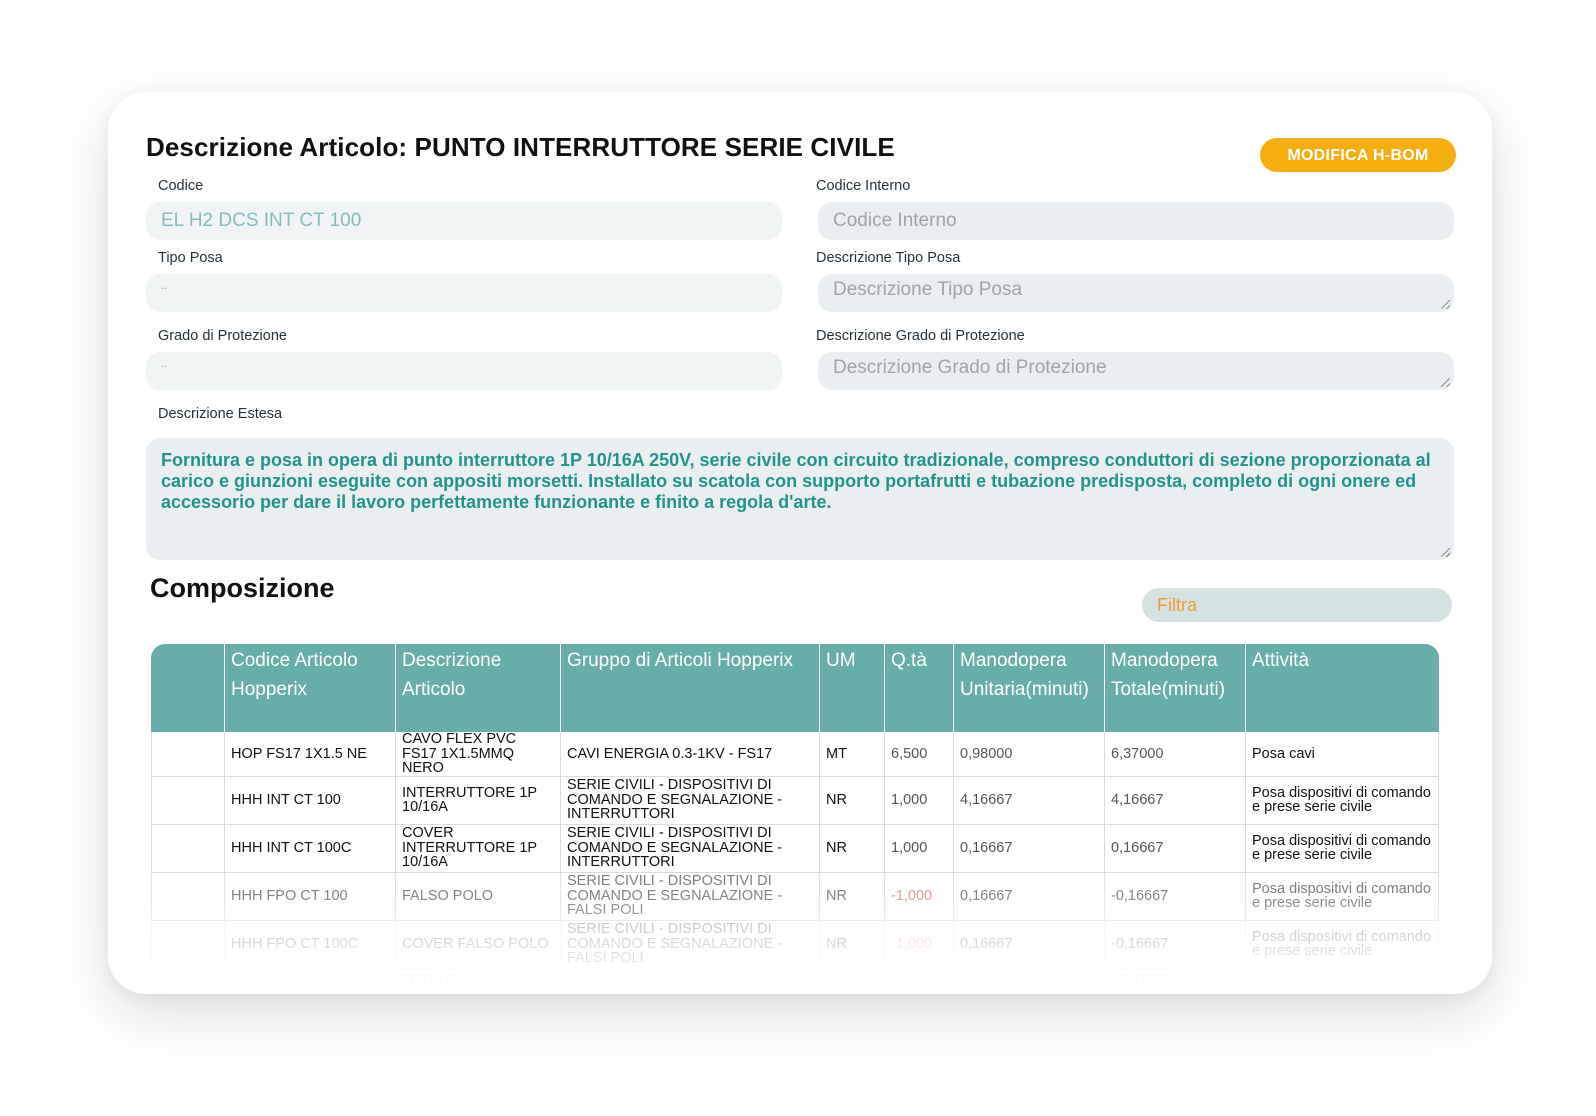 The image size is (1596, 1116). I want to click on table-cell: INTERRUTTORE 1P 10/16A, so click(478, 800).